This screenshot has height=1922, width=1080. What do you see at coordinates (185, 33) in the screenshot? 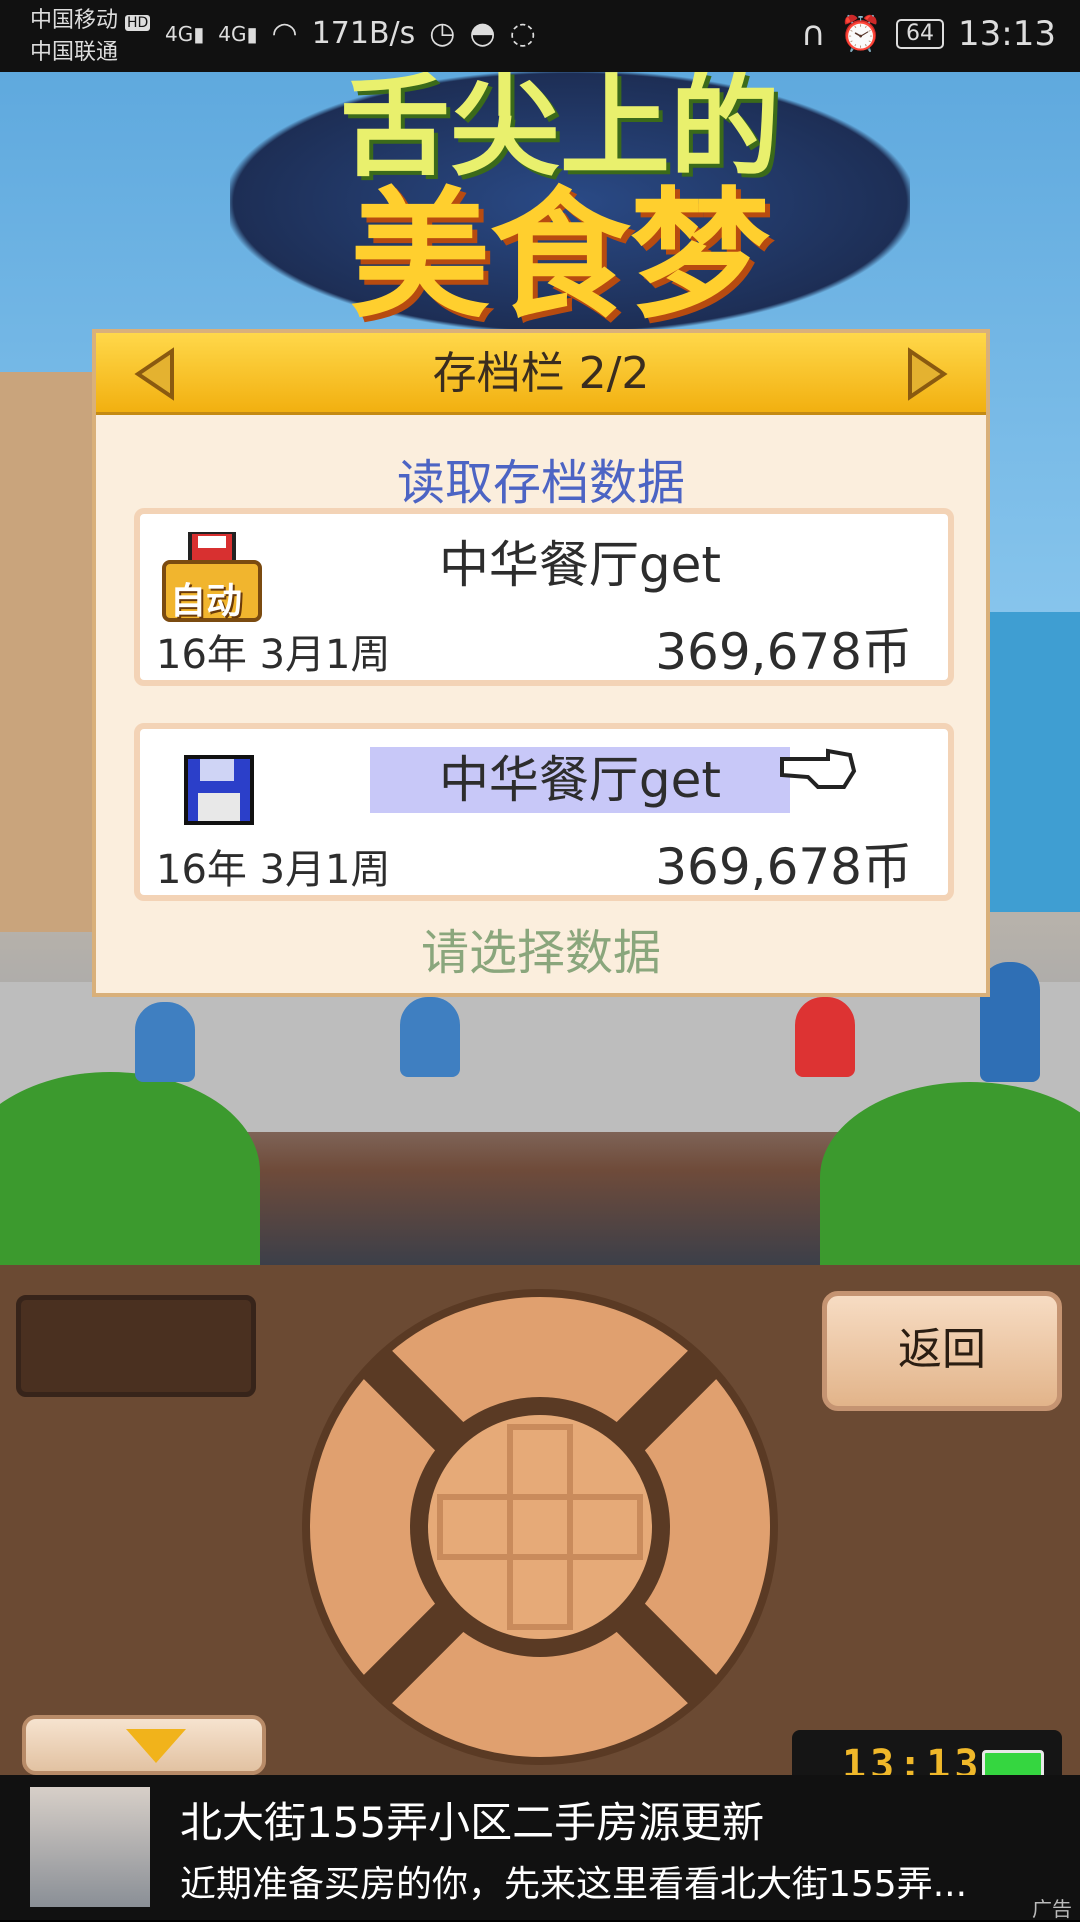
I see `signal-icon-1: 4G▮` at bounding box center [185, 33].